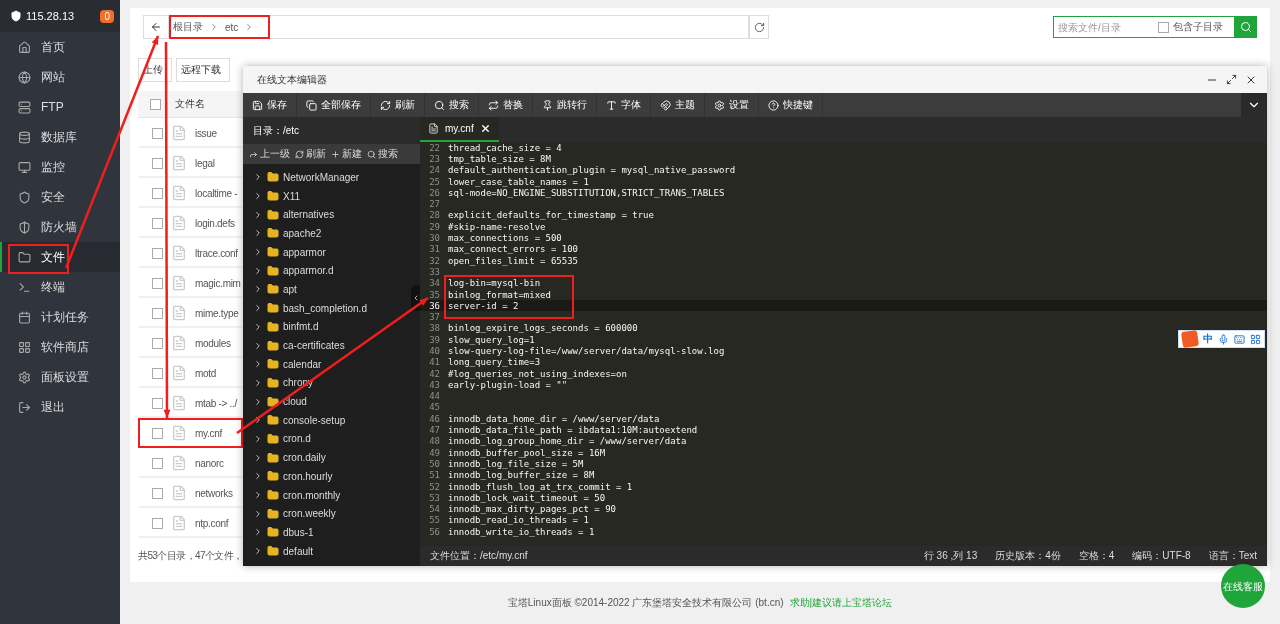  I want to click on tree-action-button: 上一级, so click(269, 154).